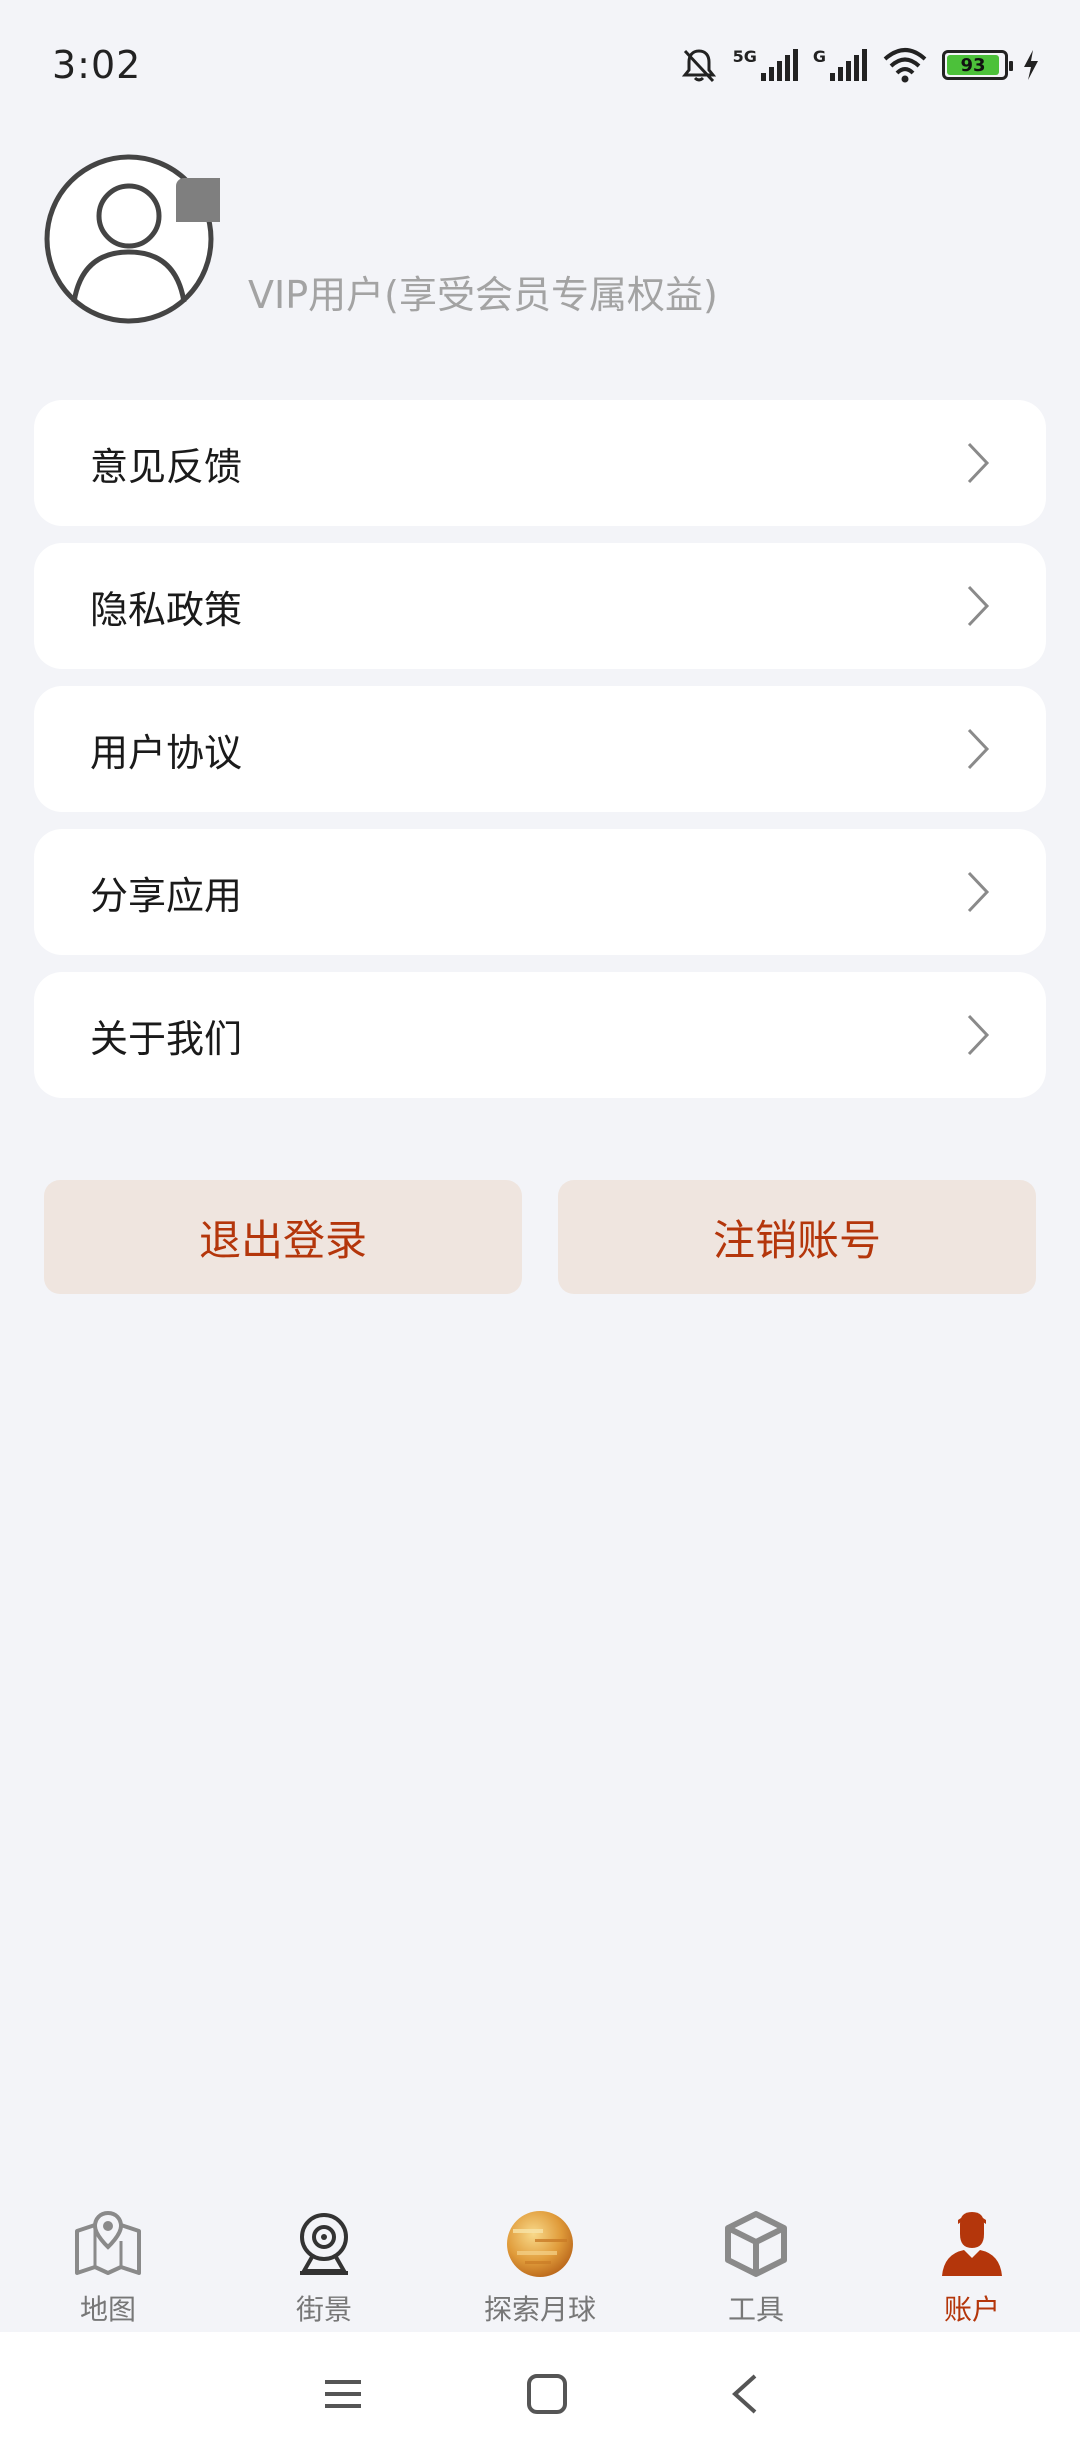 The width and height of the screenshot is (1080, 2460). Describe the element at coordinates (819, 56) in the screenshot. I see `network-label-2: G` at that location.